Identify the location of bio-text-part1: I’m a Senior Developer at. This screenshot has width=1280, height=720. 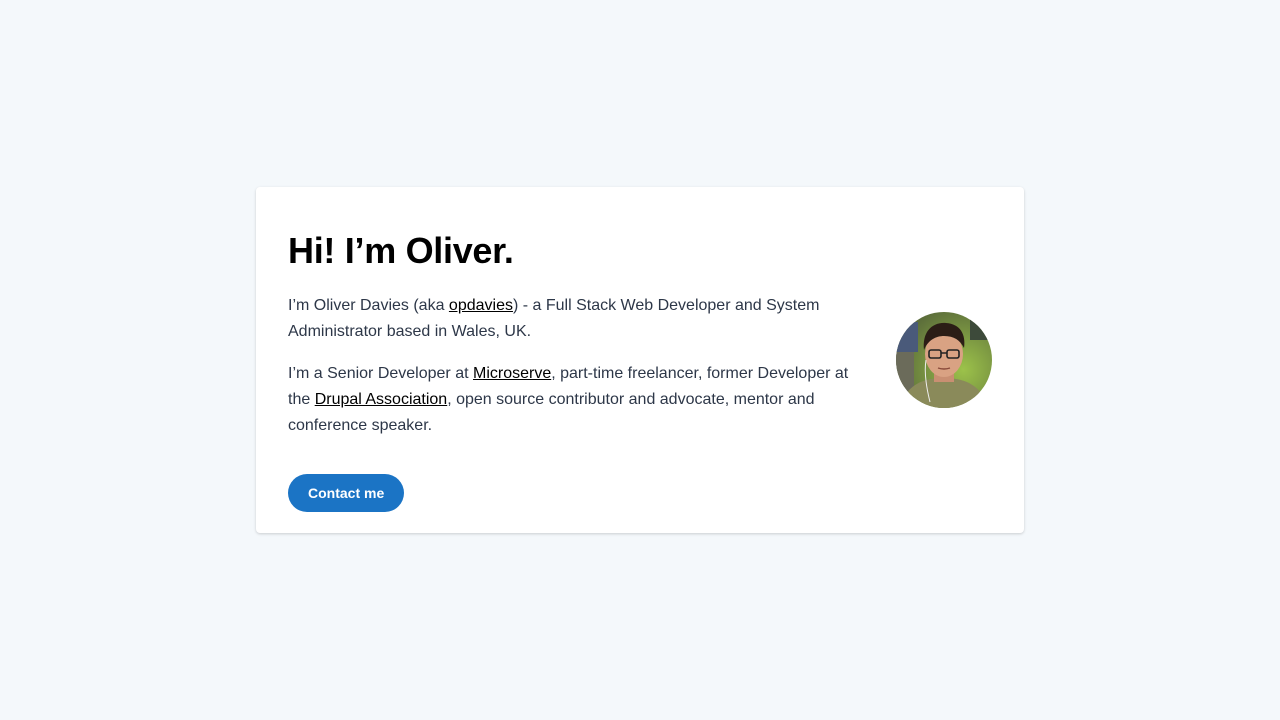
(380, 373).